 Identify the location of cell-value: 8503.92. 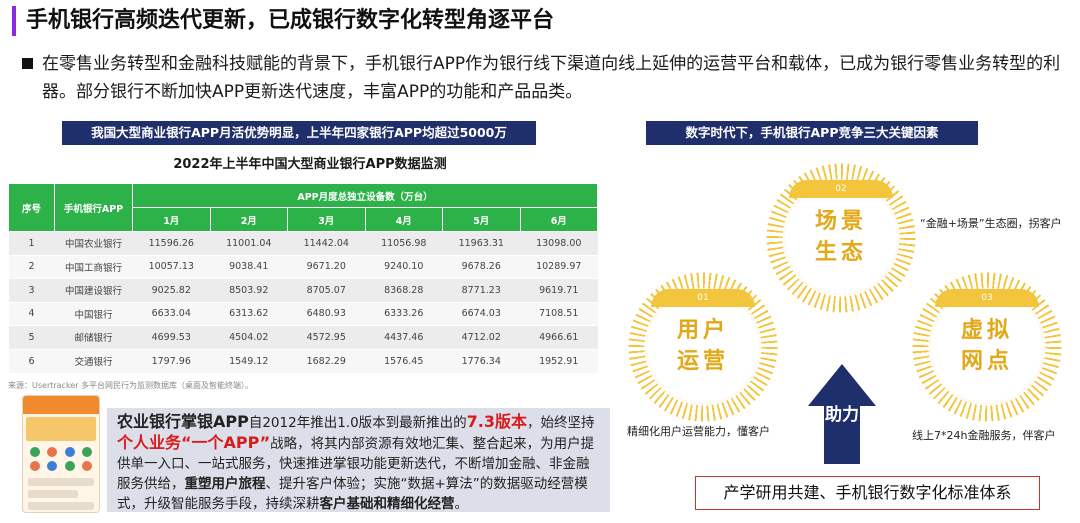
(249, 290).